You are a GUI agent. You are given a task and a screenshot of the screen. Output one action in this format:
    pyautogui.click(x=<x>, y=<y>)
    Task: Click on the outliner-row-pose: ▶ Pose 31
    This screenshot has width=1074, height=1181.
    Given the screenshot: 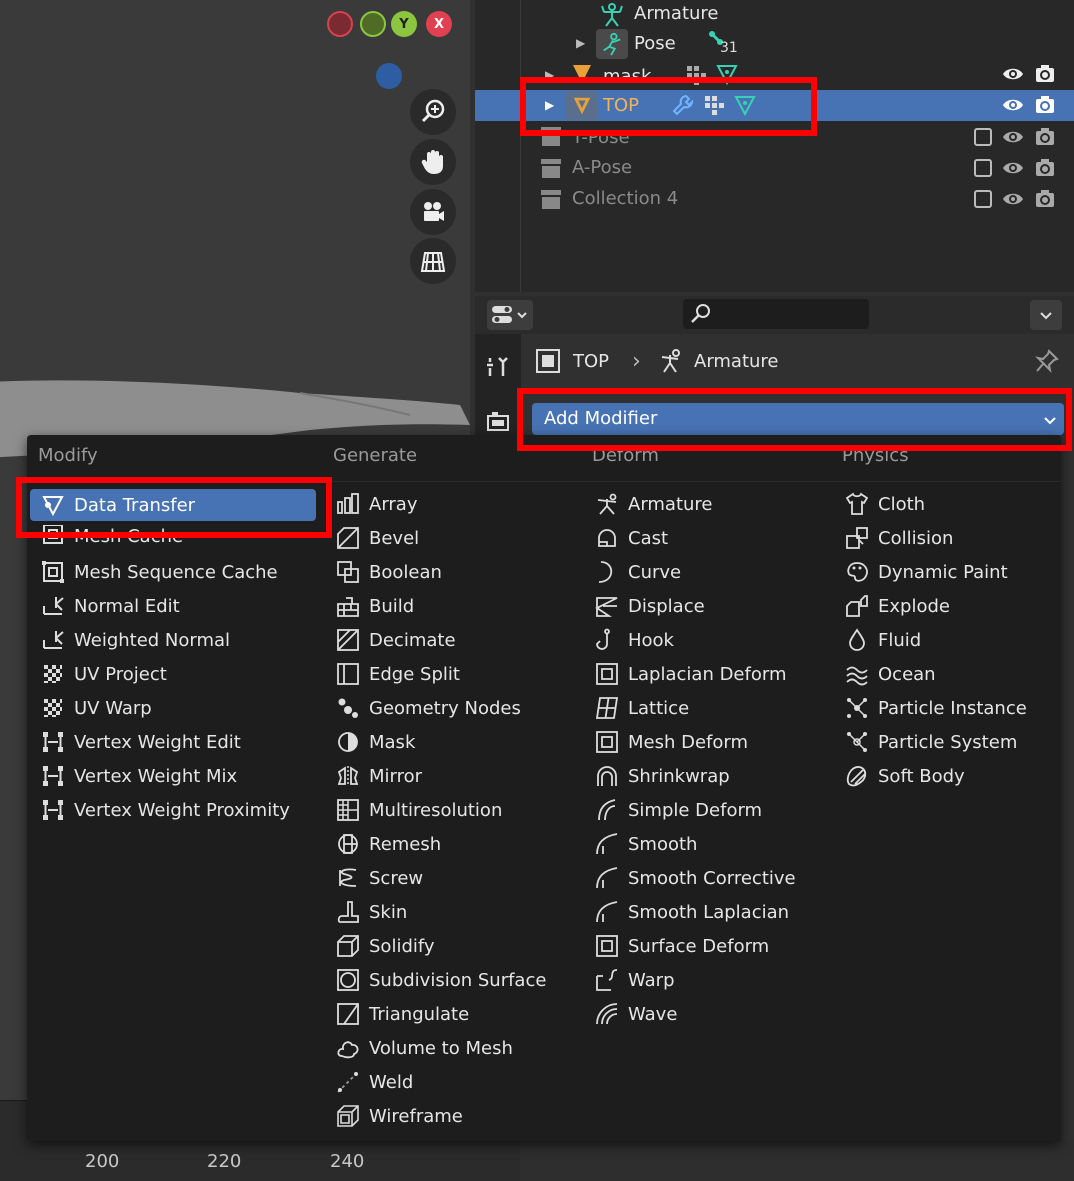 What is the action you would take?
    pyautogui.click(x=774, y=44)
    